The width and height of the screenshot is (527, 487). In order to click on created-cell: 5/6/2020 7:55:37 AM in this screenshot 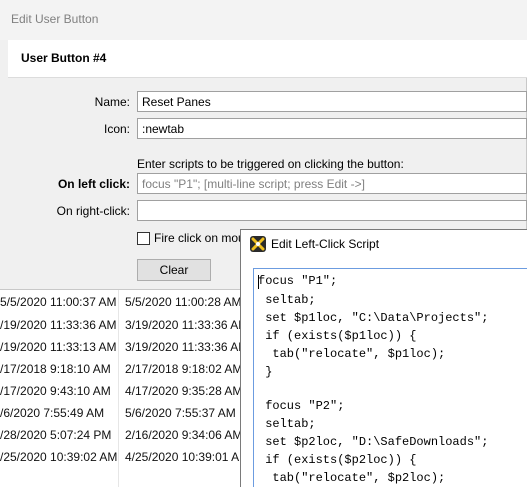, I will do `click(180, 413)`.